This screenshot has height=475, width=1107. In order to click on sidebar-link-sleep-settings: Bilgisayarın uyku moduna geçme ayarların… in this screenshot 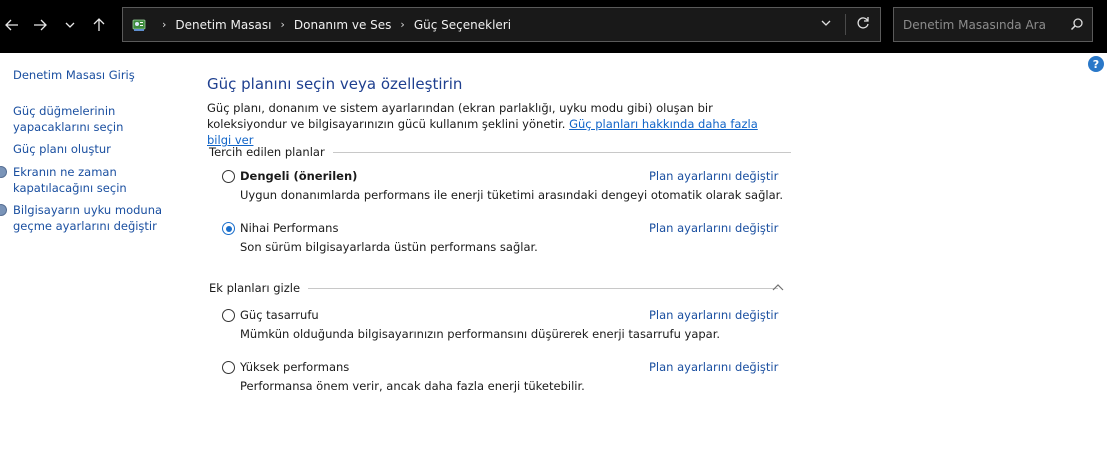, I will do `click(88, 218)`.